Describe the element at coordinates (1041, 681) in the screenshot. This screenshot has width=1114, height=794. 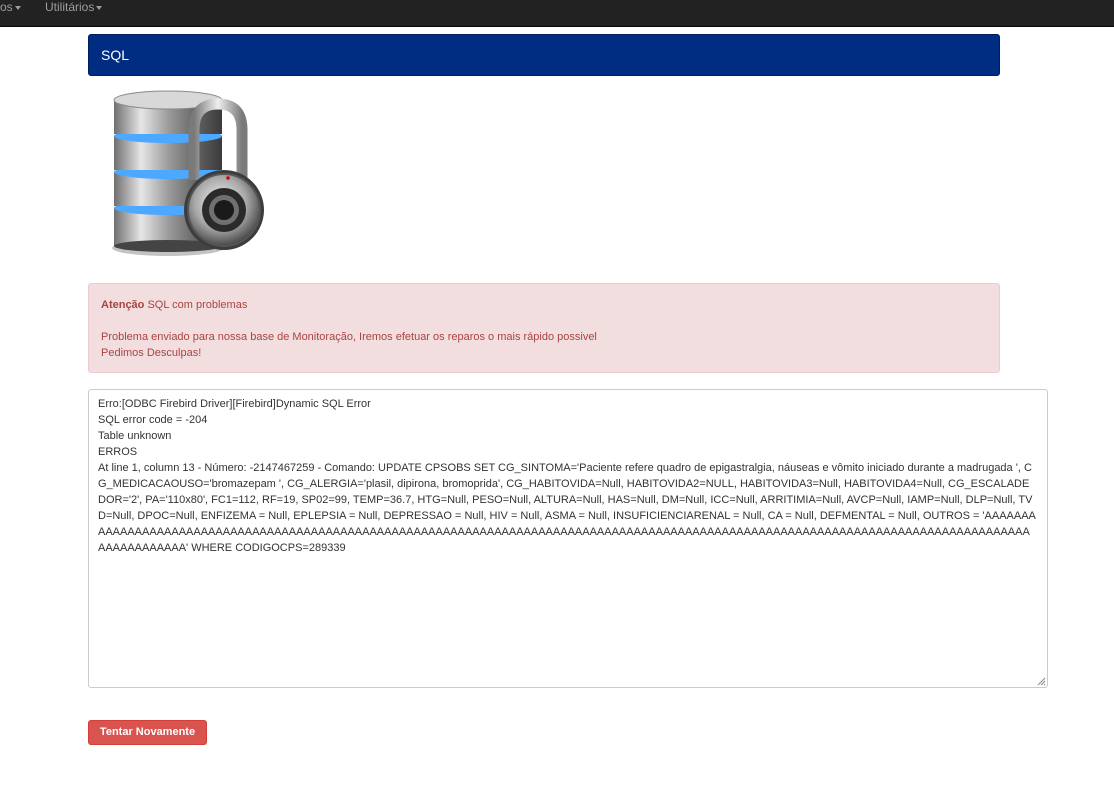
I see `resize-grip-icon` at that location.